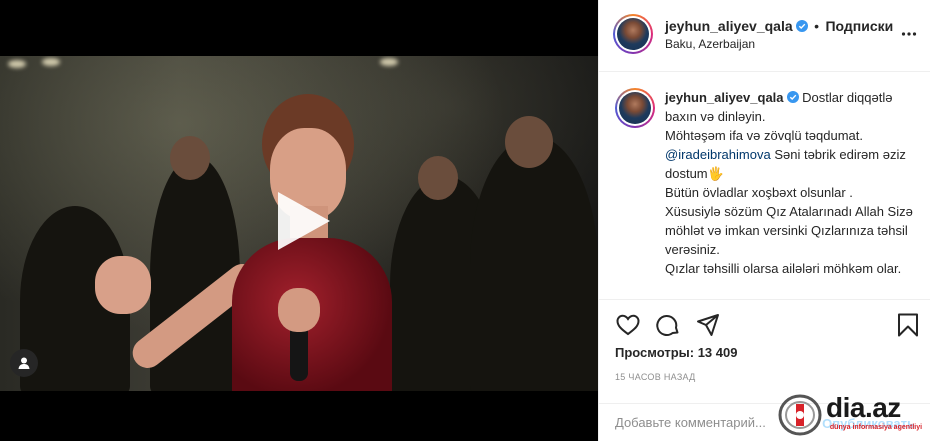 The image size is (930, 441). Describe the element at coordinates (123, 285) in the screenshot. I see `singer-hand` at that location.